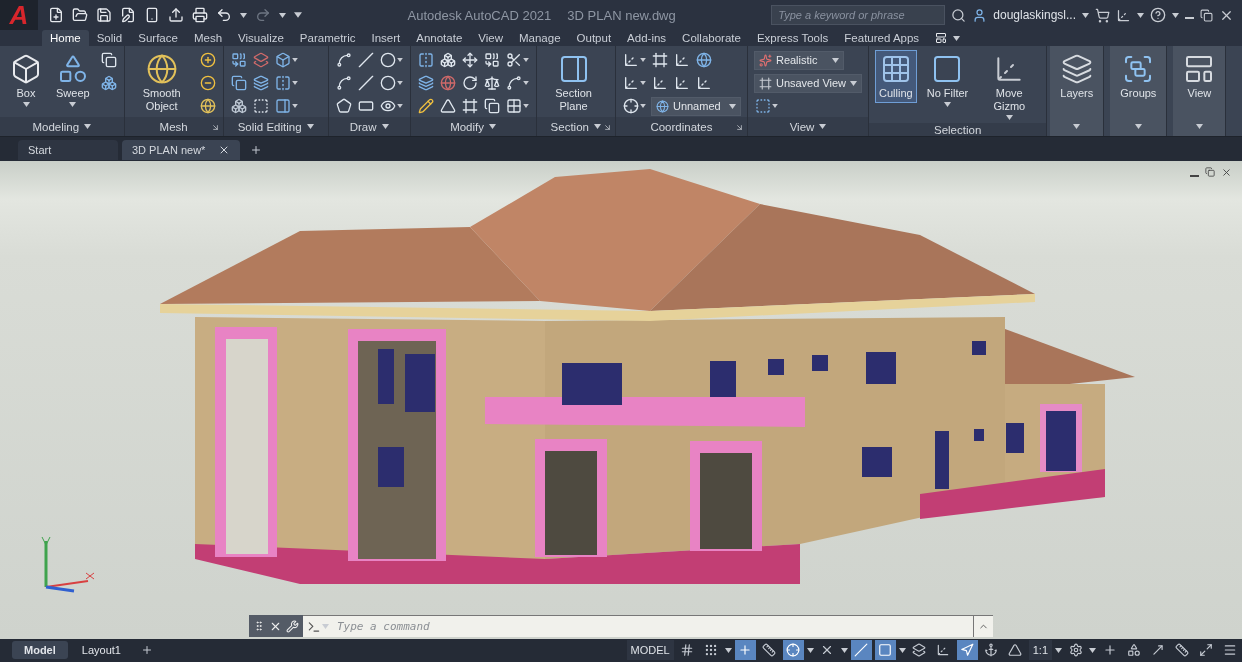  I want to click on ribbon-tab: View, so click(490, 38).